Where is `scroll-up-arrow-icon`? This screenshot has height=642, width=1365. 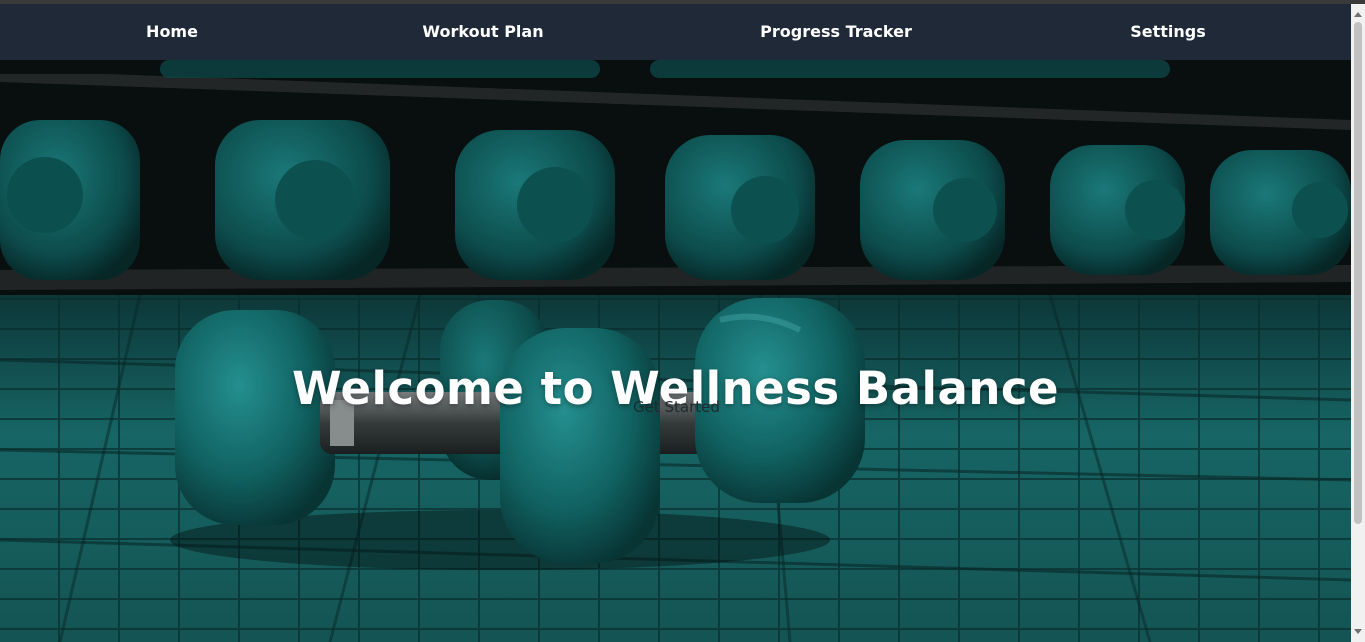 scroll-up-arrow-icon is located at coordinates (1358, 14).